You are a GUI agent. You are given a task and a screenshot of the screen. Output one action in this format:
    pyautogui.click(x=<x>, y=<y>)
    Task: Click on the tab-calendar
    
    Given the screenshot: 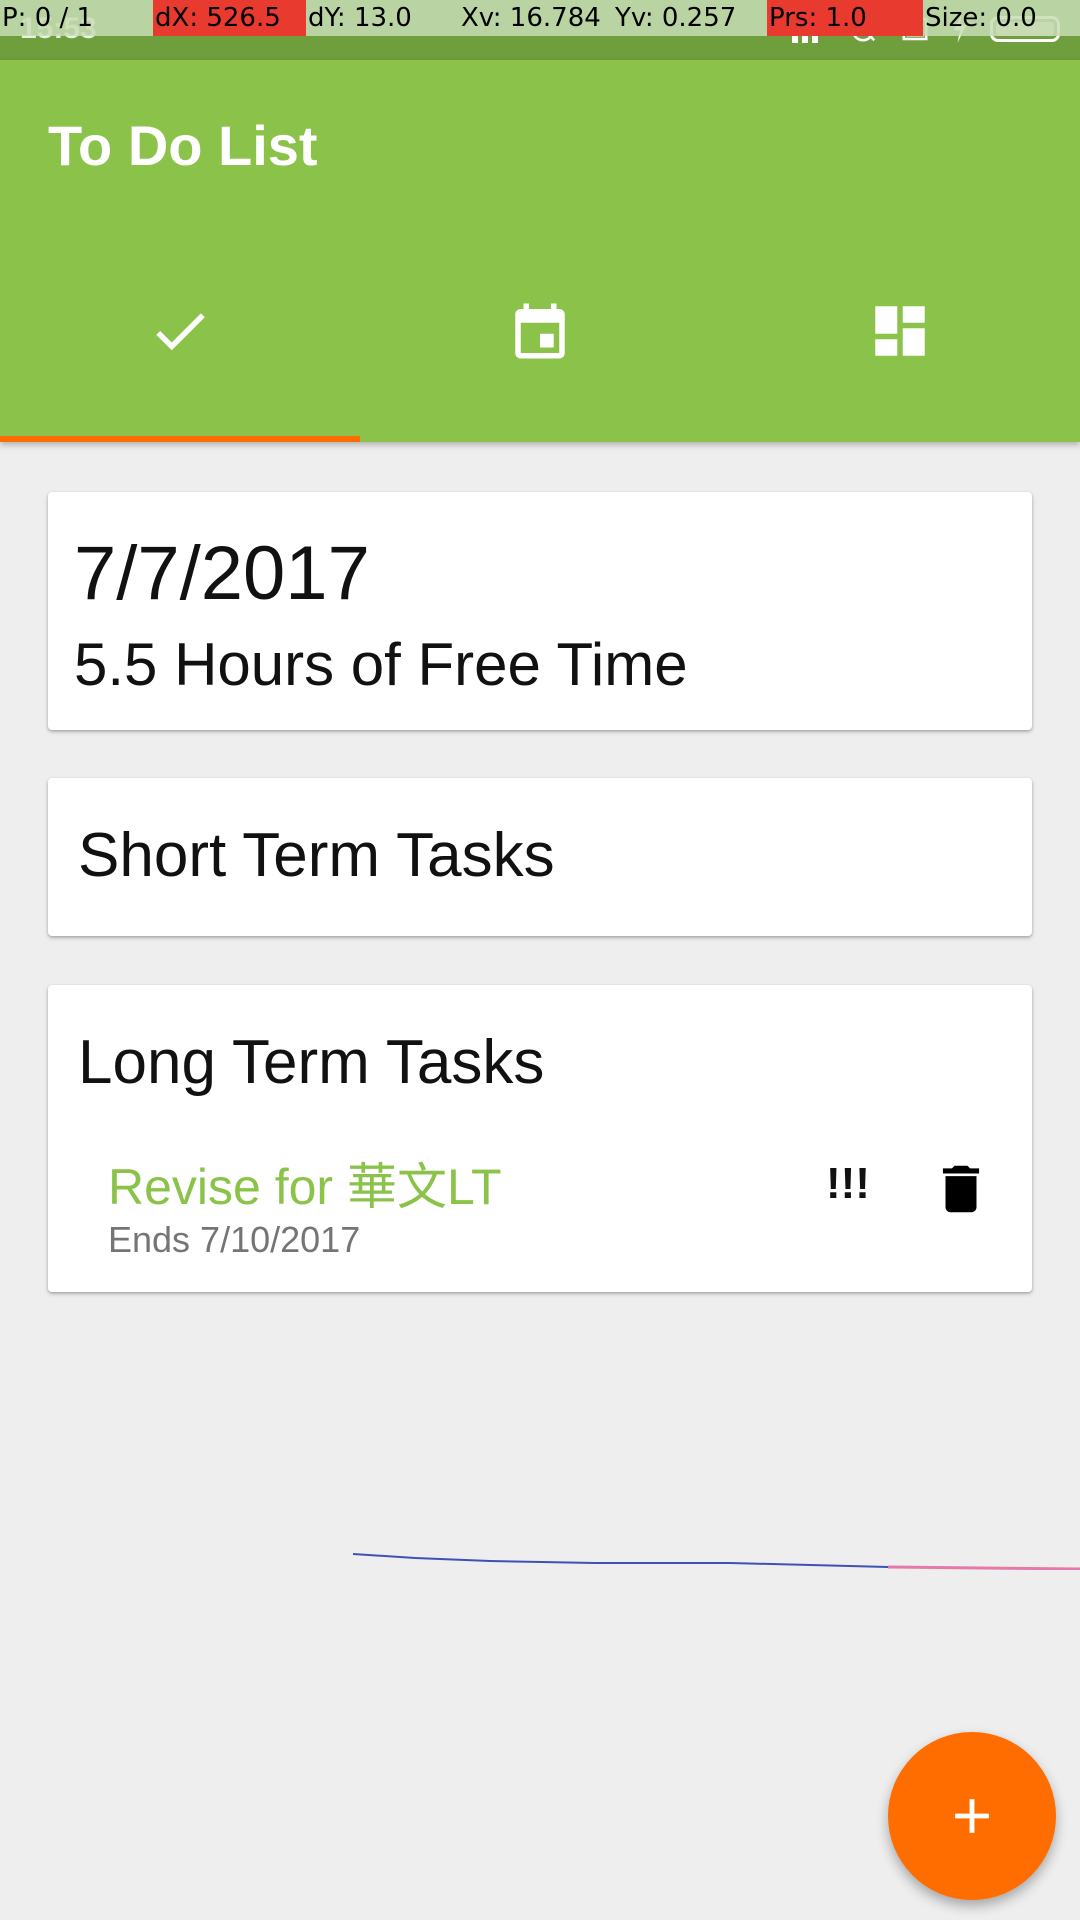 What is the action you would take?
    pyautogui.click(x=540, y=351)
    